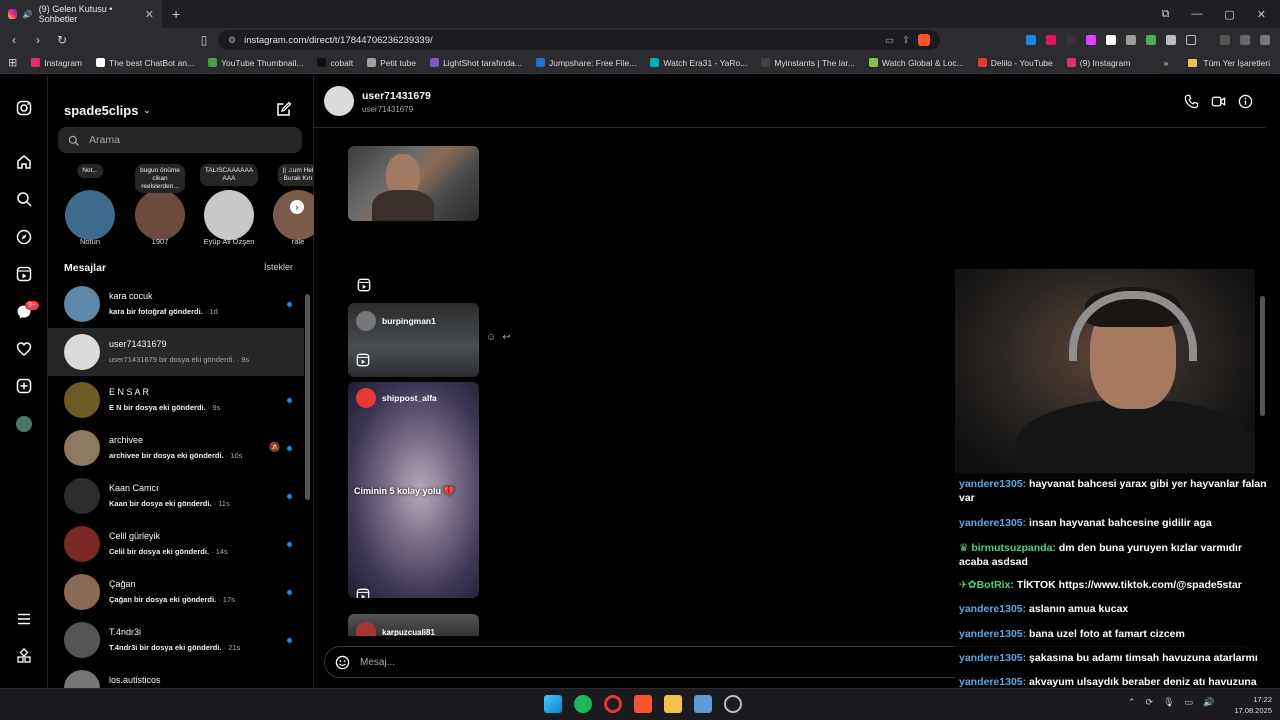 The width and height of the screenshot is (1280, 720). What do you see at coordinates (342, 662) in the screenshot?
I see `emoji-icon` at bounding box center [342, 662].